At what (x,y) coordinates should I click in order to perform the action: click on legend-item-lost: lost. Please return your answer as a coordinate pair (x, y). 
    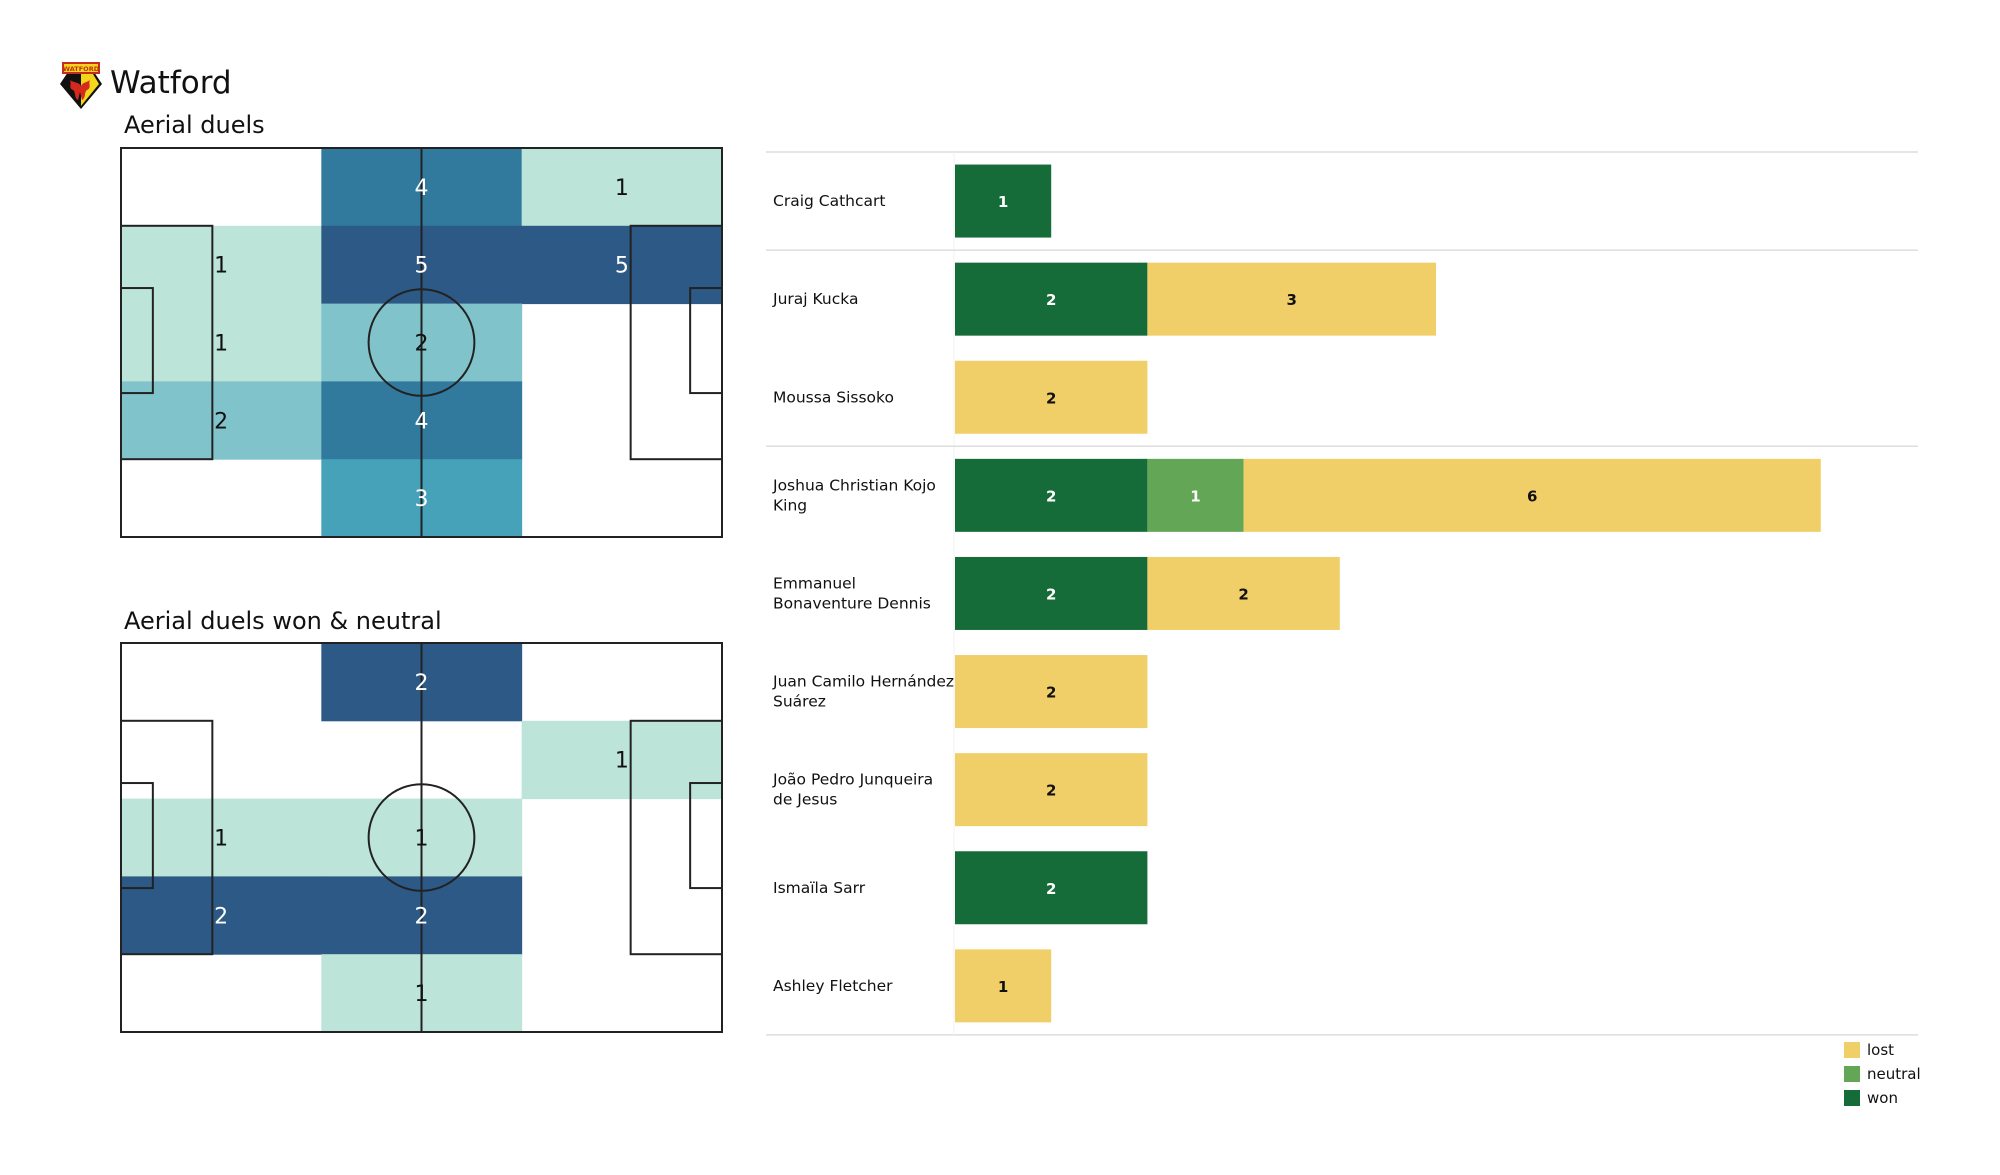
    Looking at the image, I should click on (1869, 1050).